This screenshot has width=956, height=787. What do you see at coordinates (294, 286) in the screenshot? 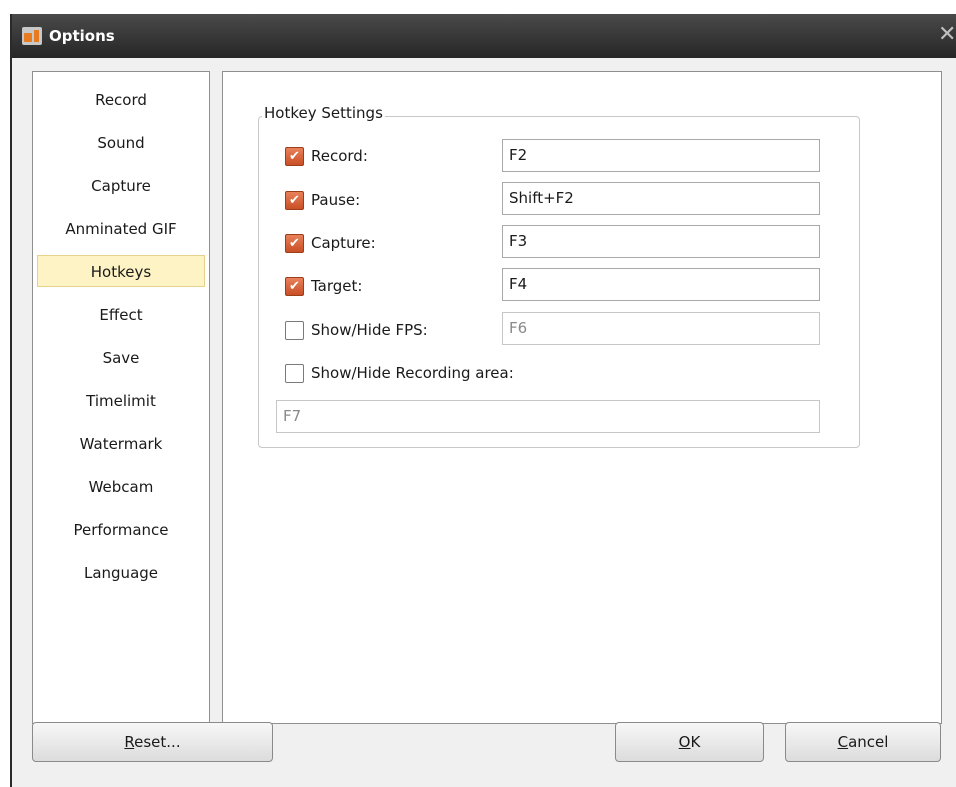
I see `target-checkbox: ✔` at bounding box center [294, 286].